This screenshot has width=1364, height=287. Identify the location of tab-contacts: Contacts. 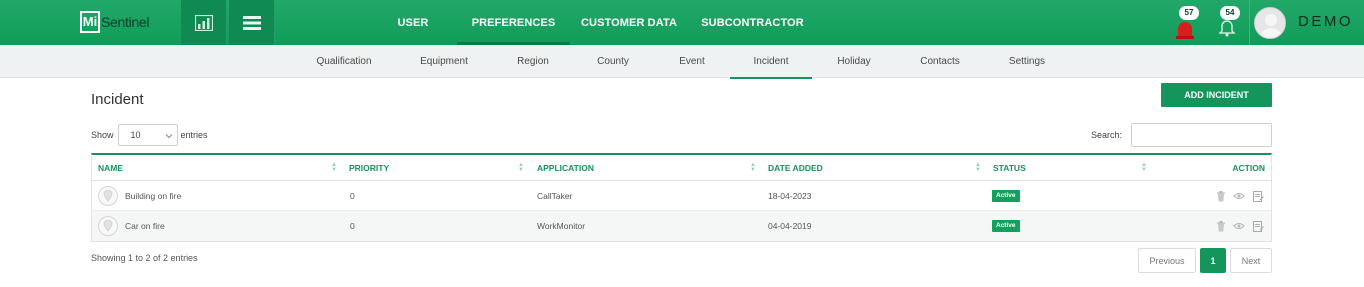
(940, 61).